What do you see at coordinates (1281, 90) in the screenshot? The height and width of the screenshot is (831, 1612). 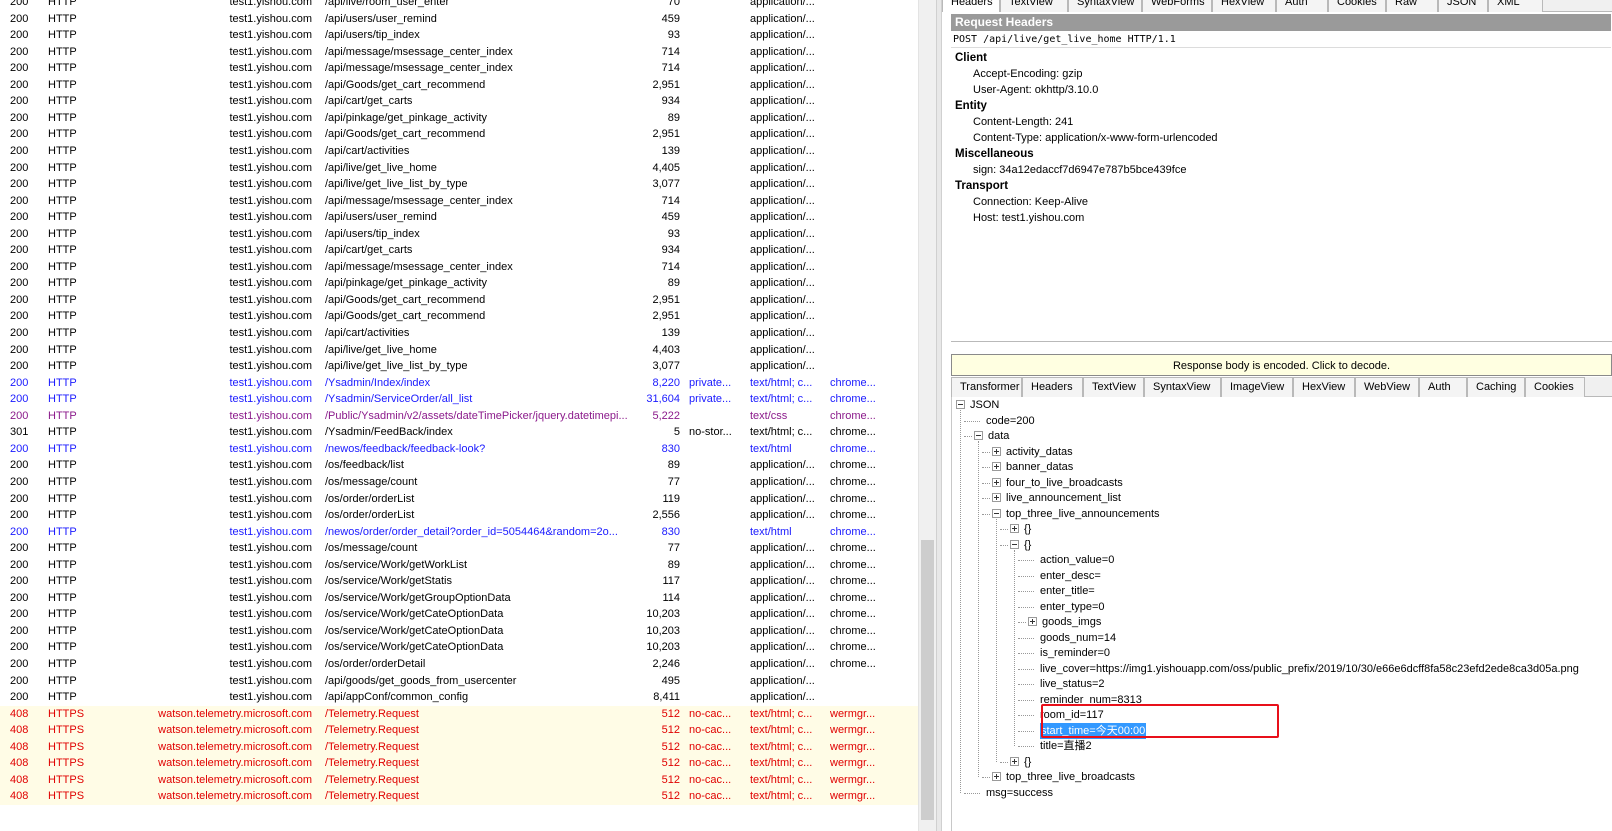 I see `header-item: User-Agent: okhttp/3.10.0` at bounding box center [1281, 90].